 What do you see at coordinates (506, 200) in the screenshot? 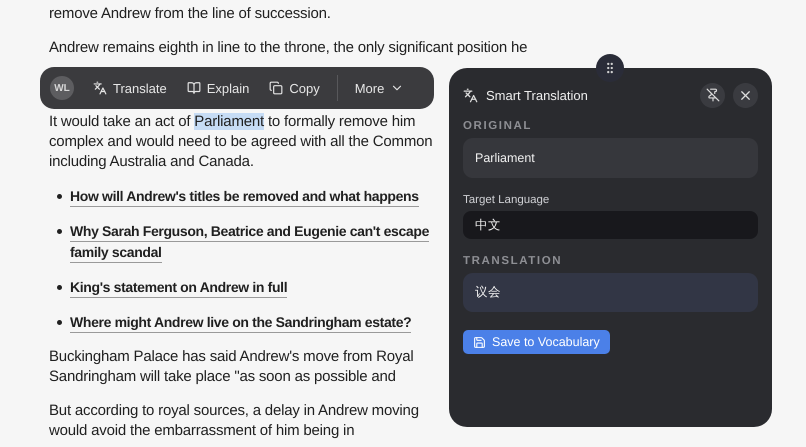
I see `field-label: Target Language` at bounding box center [506, 200].